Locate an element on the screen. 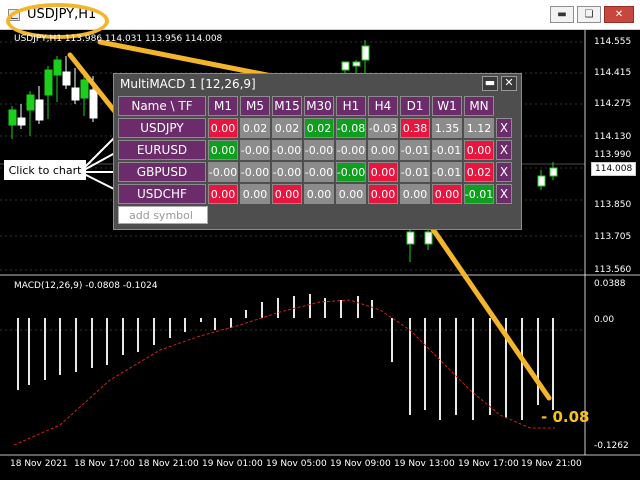  tf-header-mn: MN is located at coordinates (479, 106).